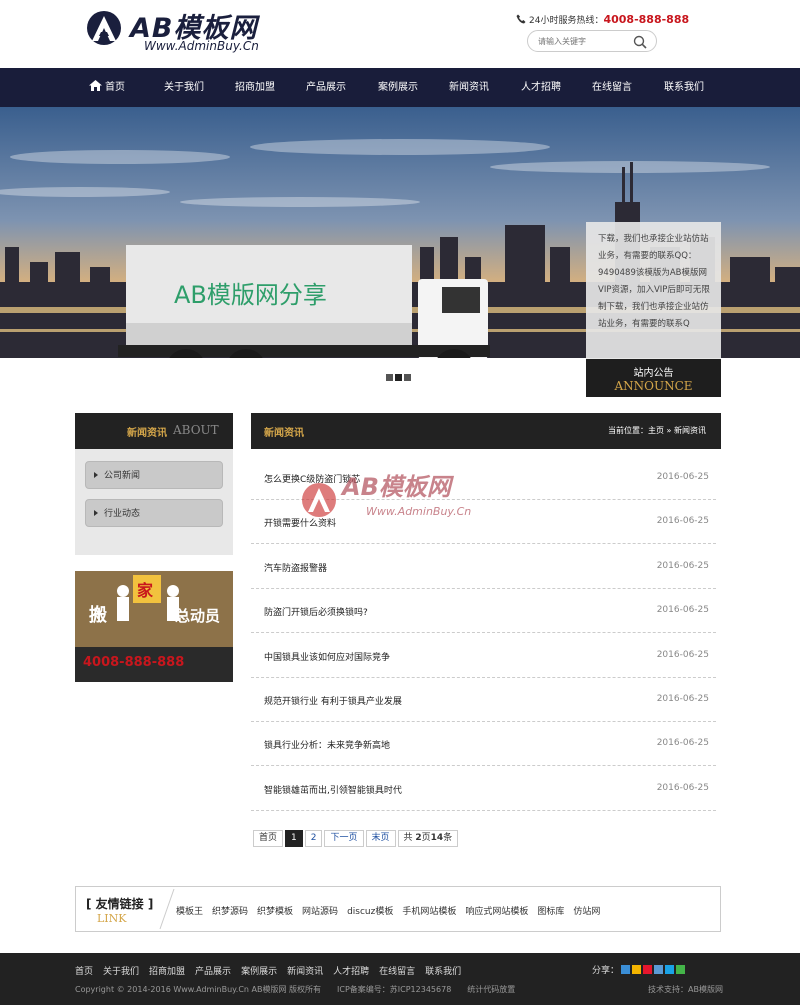 This screenshot has height=1005, width=800. What do you see at coordinates (483, 567) in the screenshot?
I see `list-item: 汽车防盗报警器 2016-06-25` at bounding box center [483, 567].